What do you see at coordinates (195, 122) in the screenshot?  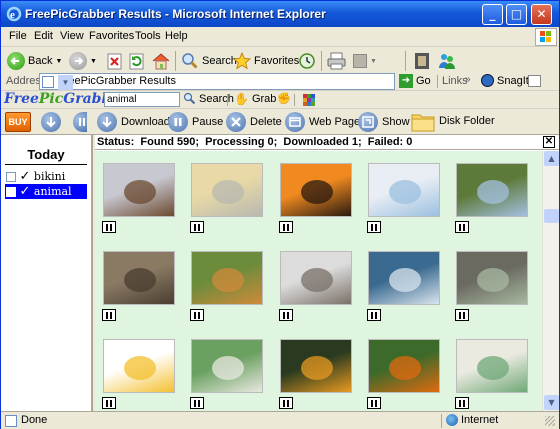 I see `pause-button: Pause` at bounding box center [195, 122].